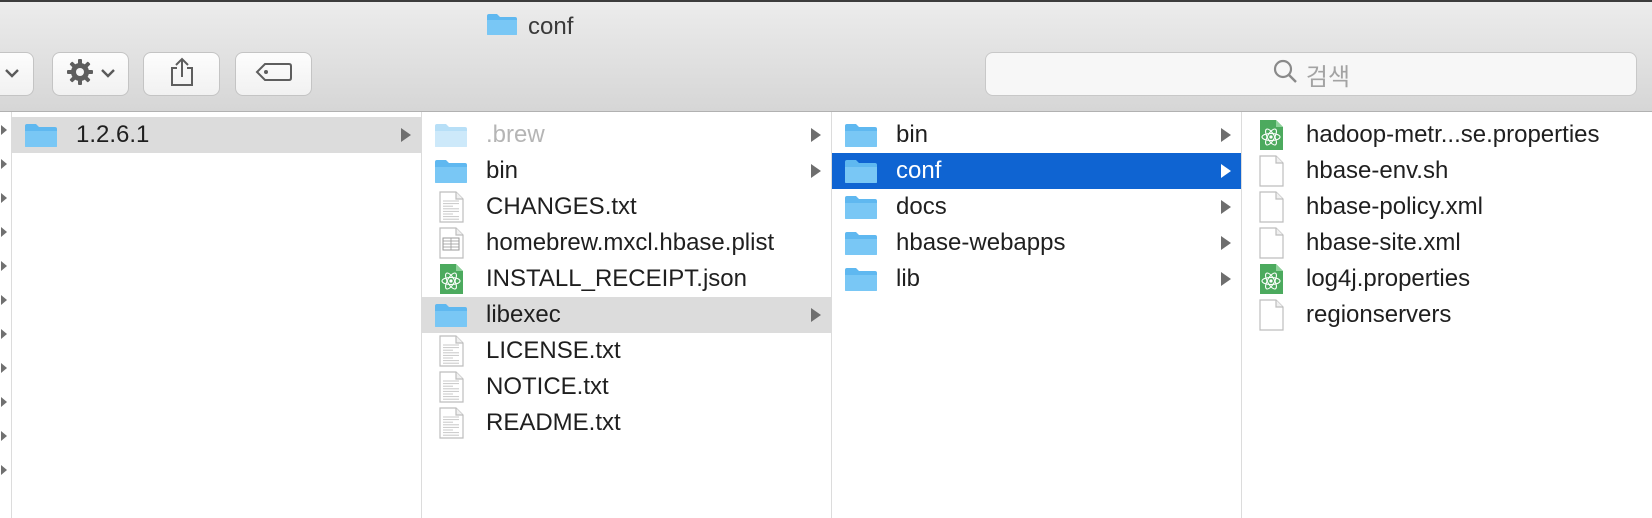 This screenshot has width=1652, height=518. I want to click on folder-row-hbase-webapps: hbase-webapps, so click(1036, 243).